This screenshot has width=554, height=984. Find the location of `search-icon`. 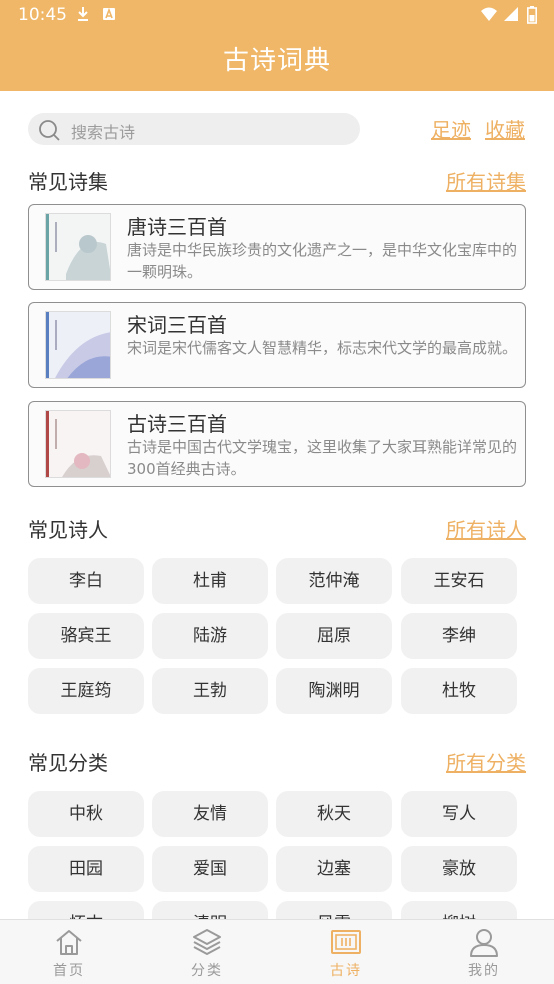

search-icon is located at coordinates (49, 130).